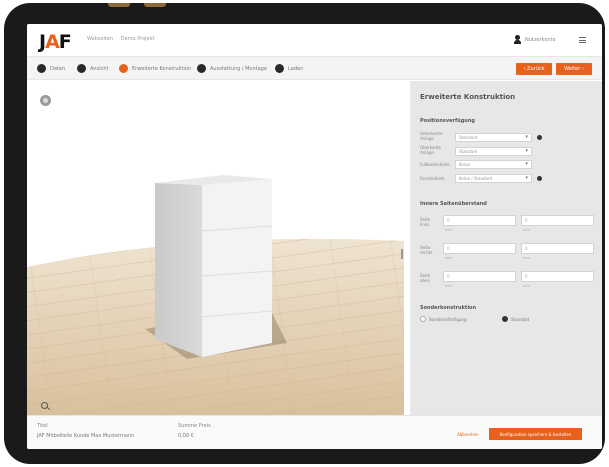 The height and width of the screenshot is (467, 609). I want to click on step-label: Ausstattung / Montage, so click(238, 68).